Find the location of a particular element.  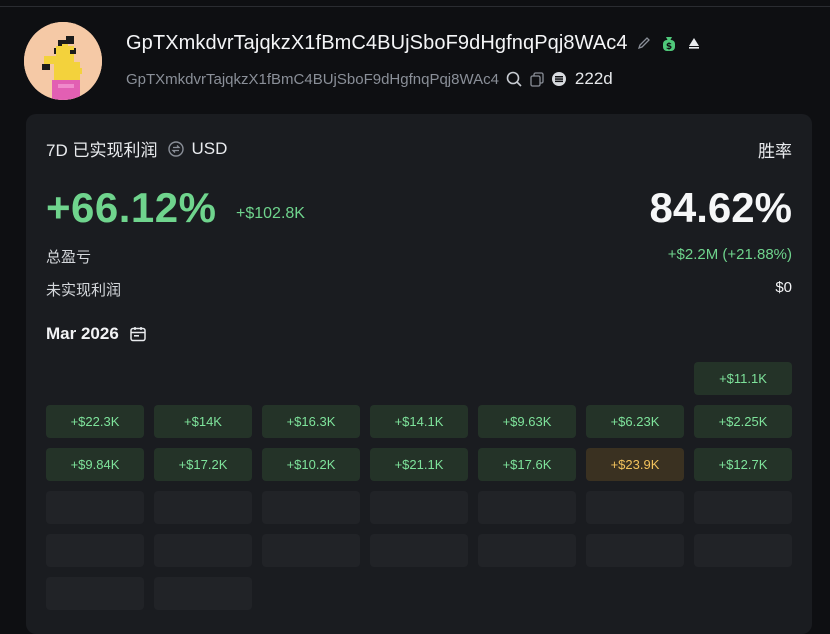

calendar-day-cell: +$11.1K is located at coordinates (743, 378).